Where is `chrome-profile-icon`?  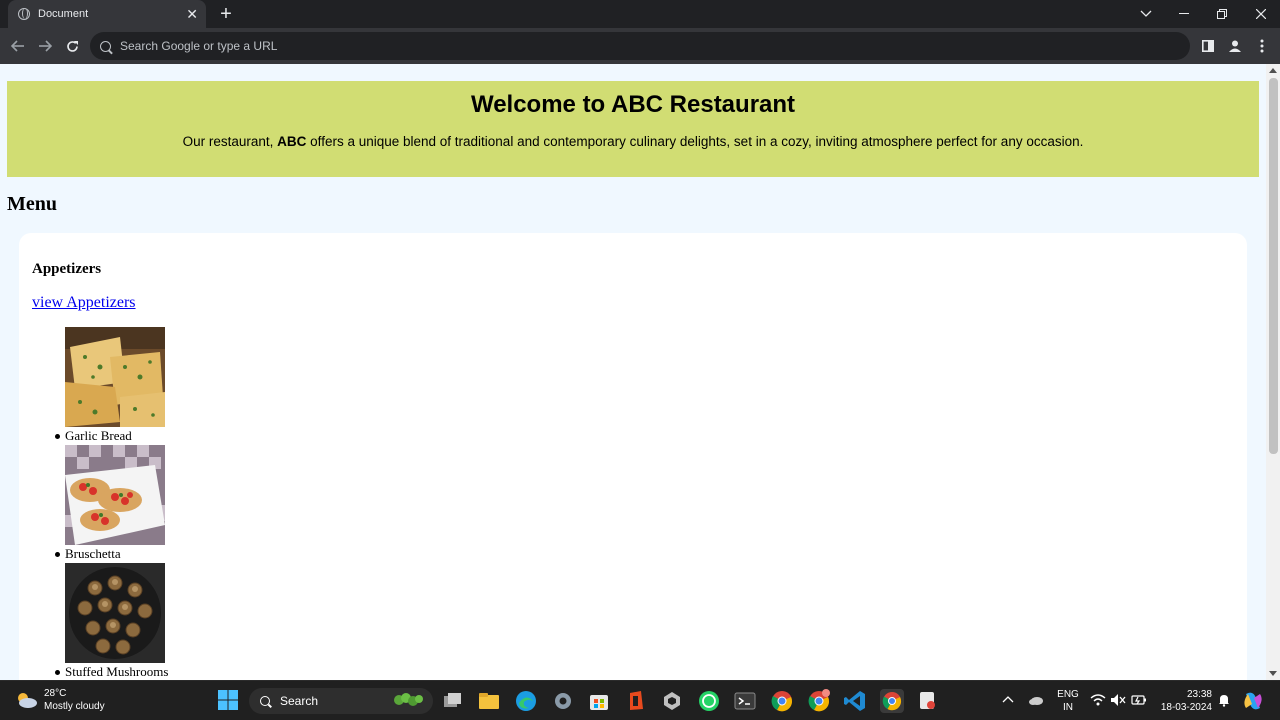 chrome-profile-icon is located at coordinates (819, 701).